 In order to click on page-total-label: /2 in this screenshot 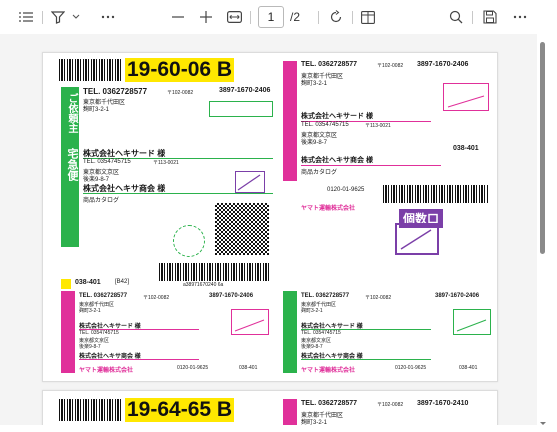, I will do `click(295, 17)`.